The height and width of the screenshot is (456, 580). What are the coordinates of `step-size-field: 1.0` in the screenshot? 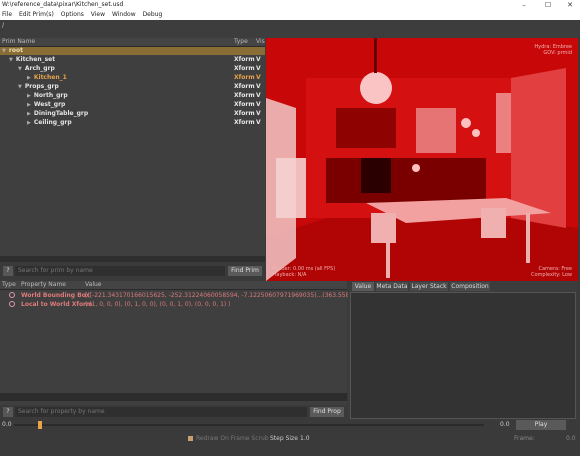 It's located at (305, 438).